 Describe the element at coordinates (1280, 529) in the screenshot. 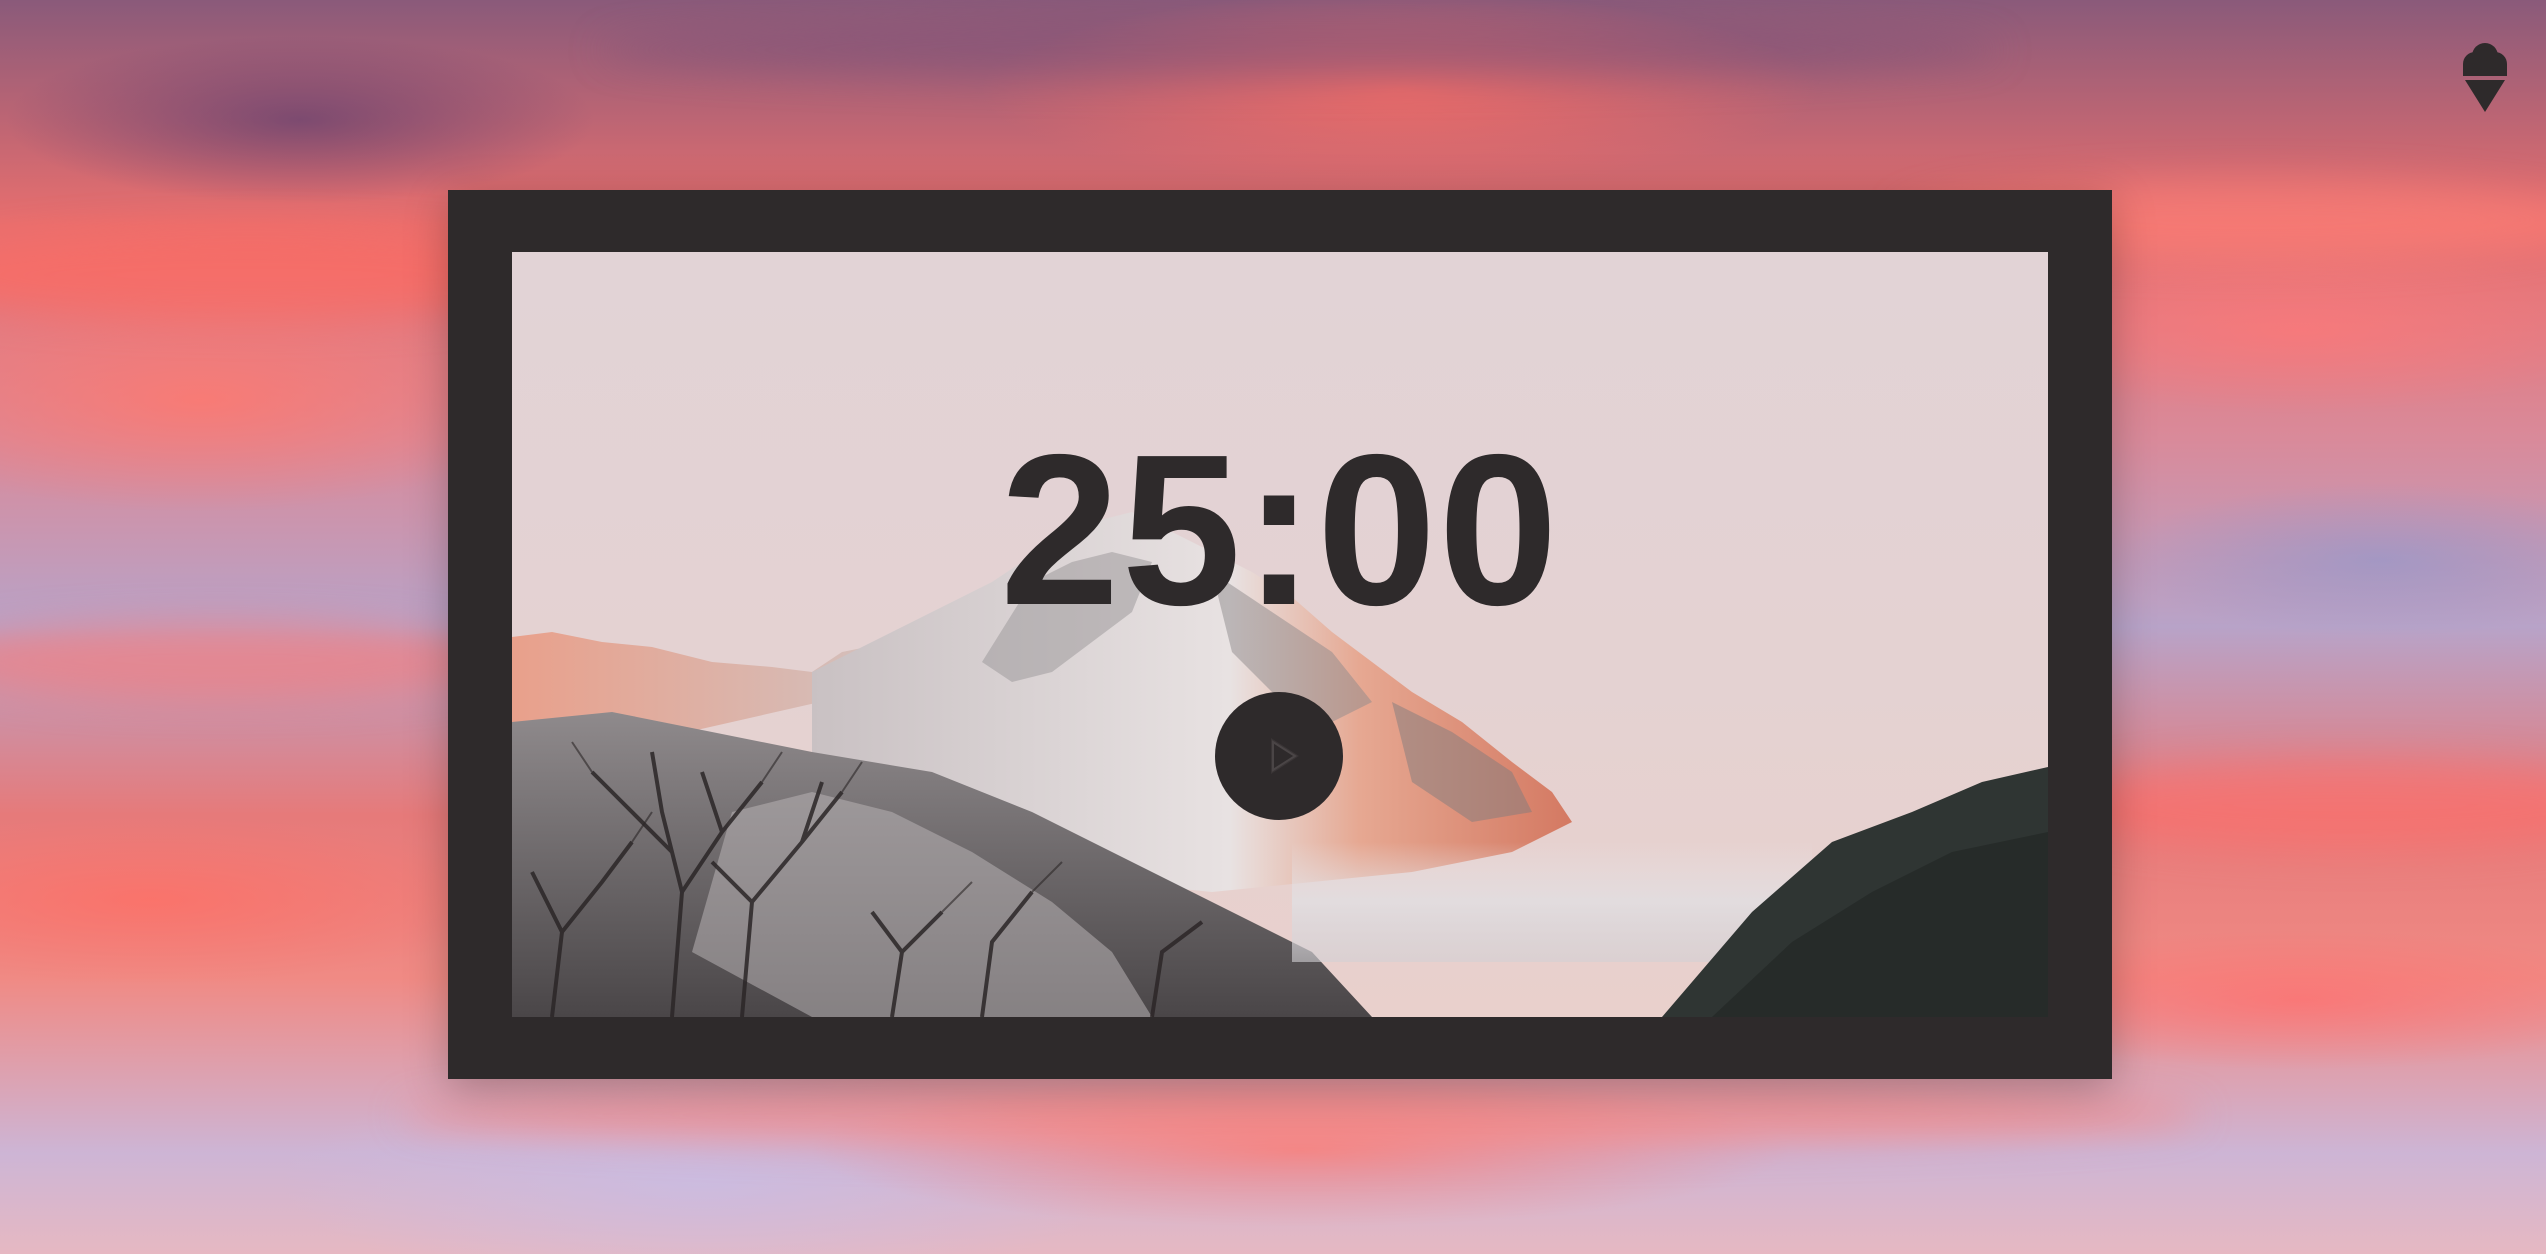

I see `timer-display: 25:00` at that location.